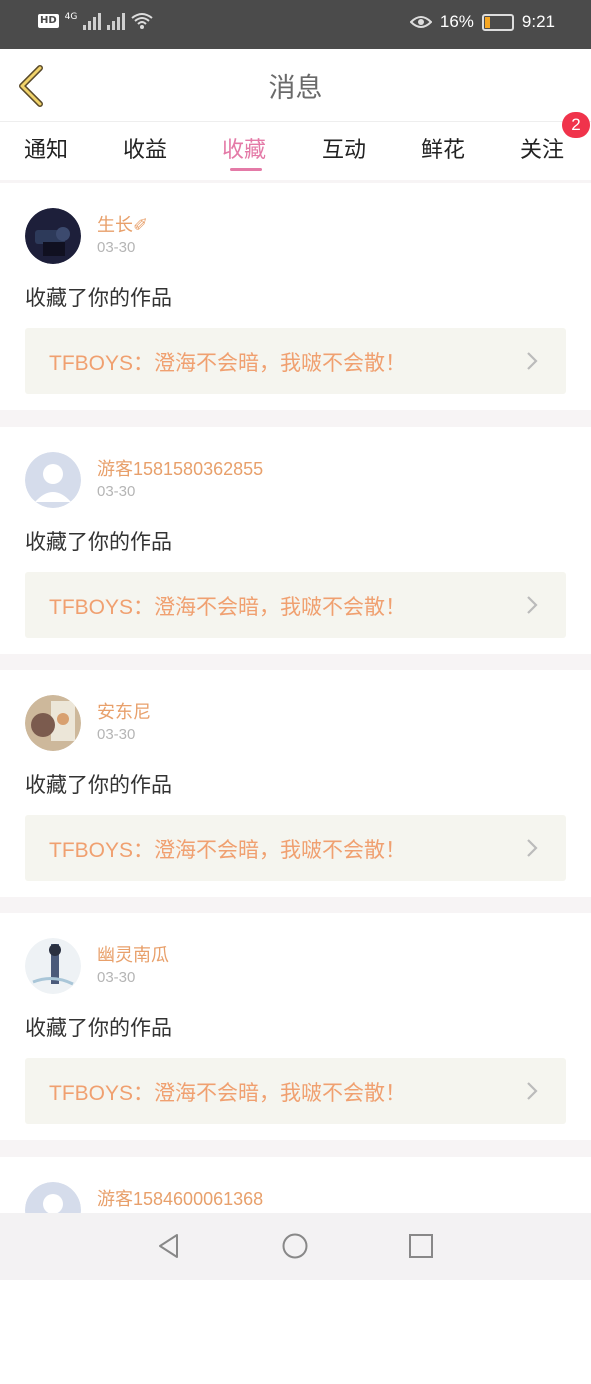 This screenshot has width=591, height=1384. Describe the element at coordinates (92, 21) in the screenshot. I see `signal-icon` at that location.